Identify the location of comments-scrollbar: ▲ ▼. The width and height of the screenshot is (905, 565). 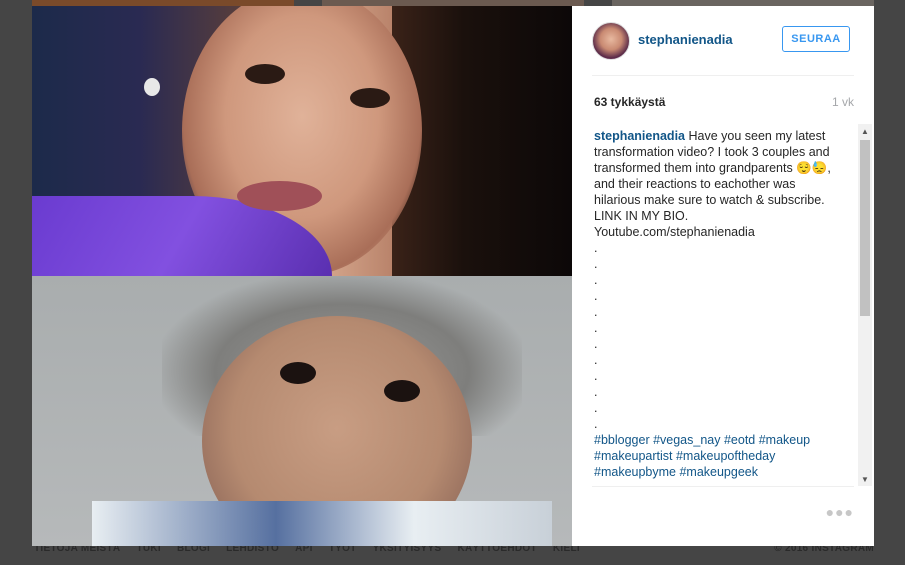
(865, 305).